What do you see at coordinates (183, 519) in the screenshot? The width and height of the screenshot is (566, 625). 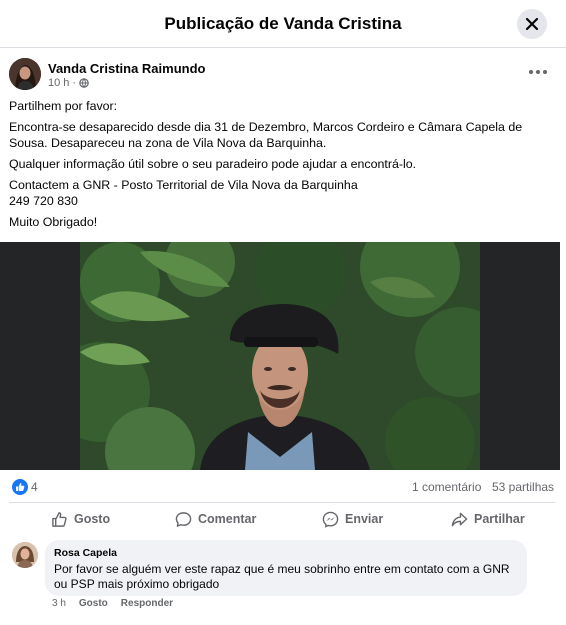 I see `comment-icon` at bounding box center [183, 519].